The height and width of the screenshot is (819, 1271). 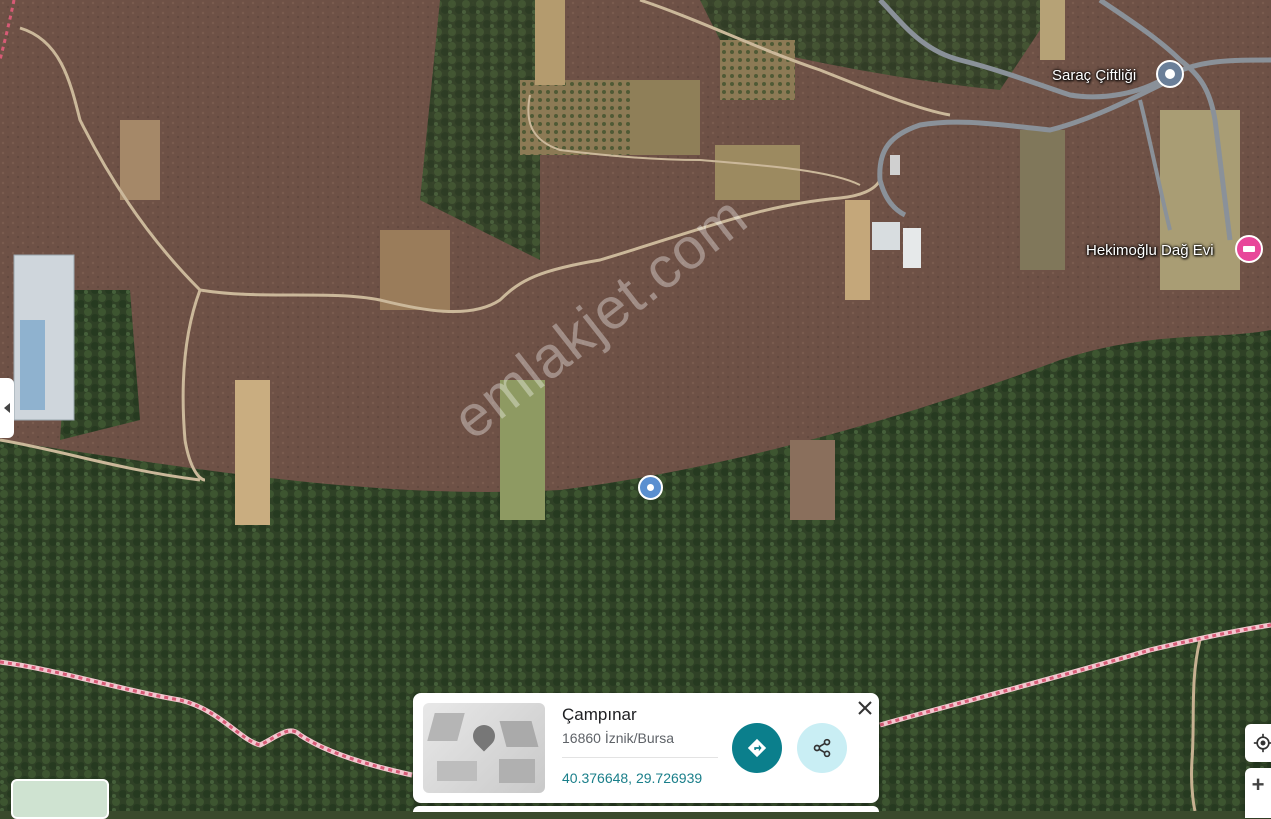 I want to click on pin-dot, so click(x=650, y=487).